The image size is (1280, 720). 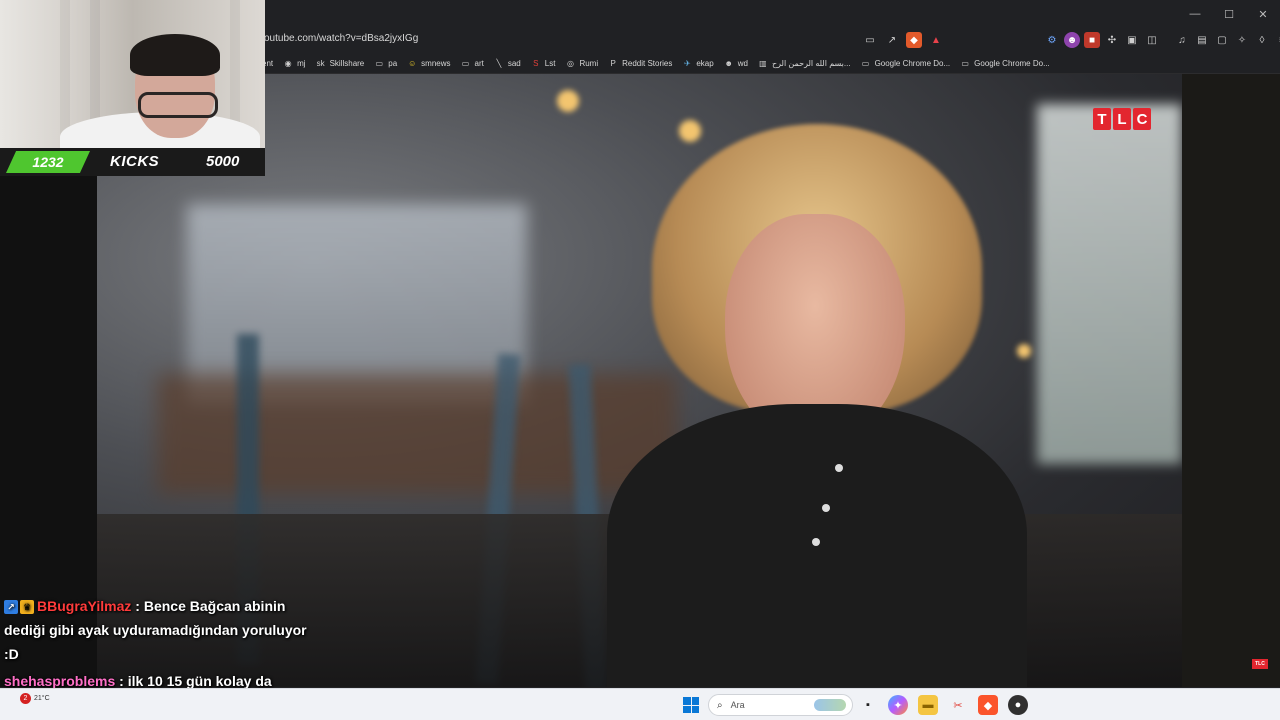 What do you see at coordinates (1222, 40) in the screenshot?
I see `wallet-icon: ▢` at bounding box center [1222, 40].